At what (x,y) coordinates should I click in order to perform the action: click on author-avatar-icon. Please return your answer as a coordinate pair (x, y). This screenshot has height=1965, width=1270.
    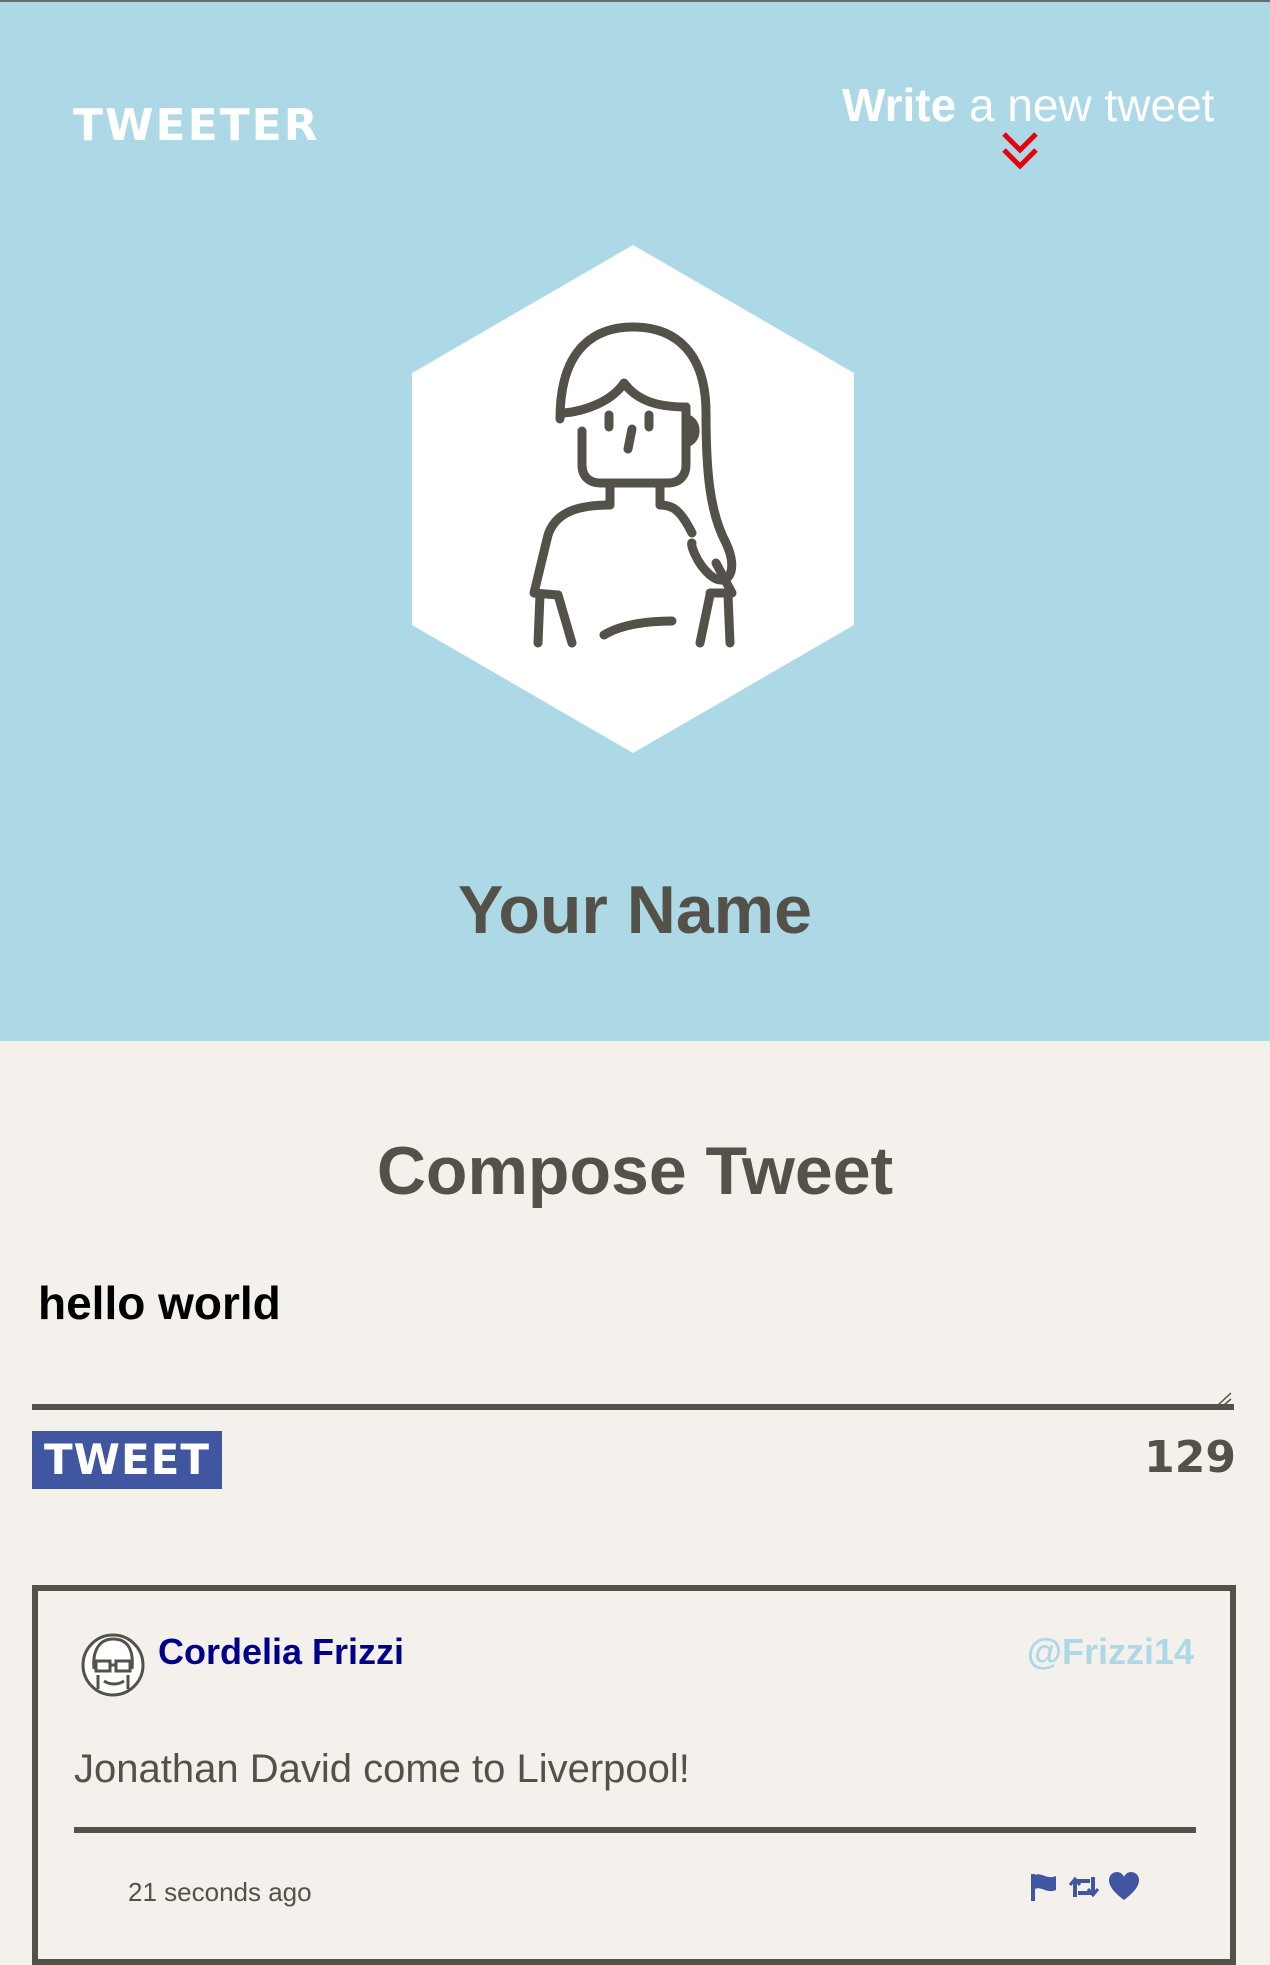
    Looking at the image, I should click on (113, 1665).